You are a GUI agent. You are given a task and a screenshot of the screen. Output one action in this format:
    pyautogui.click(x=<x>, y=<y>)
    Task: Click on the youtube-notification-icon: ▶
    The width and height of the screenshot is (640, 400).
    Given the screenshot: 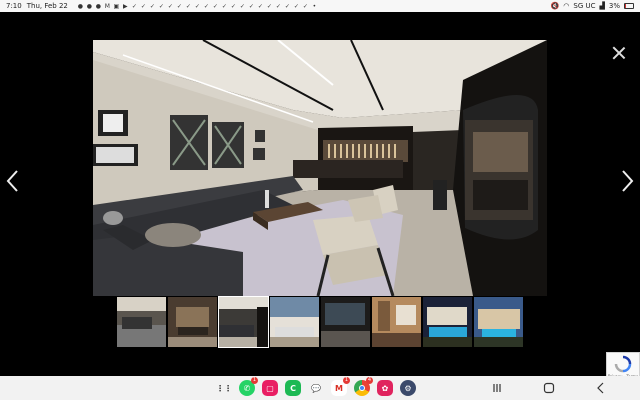 What is the action you would take?
    pyautogui.click(x=125, y=6)
    